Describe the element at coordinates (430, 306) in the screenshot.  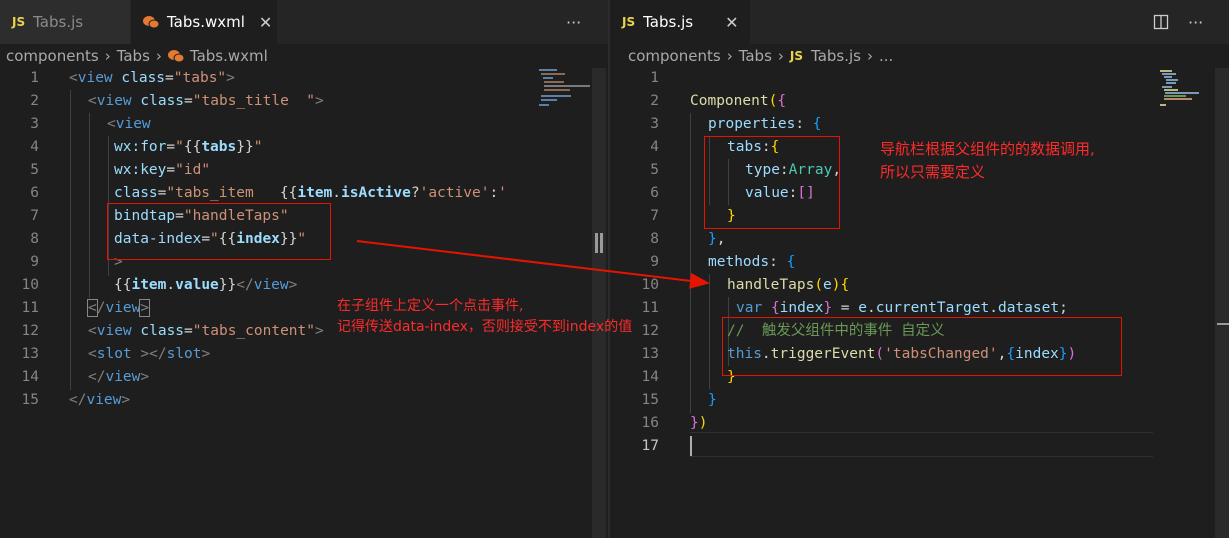
I see `annotation-text: 在子组件上定义一个点击事件,` at that location.